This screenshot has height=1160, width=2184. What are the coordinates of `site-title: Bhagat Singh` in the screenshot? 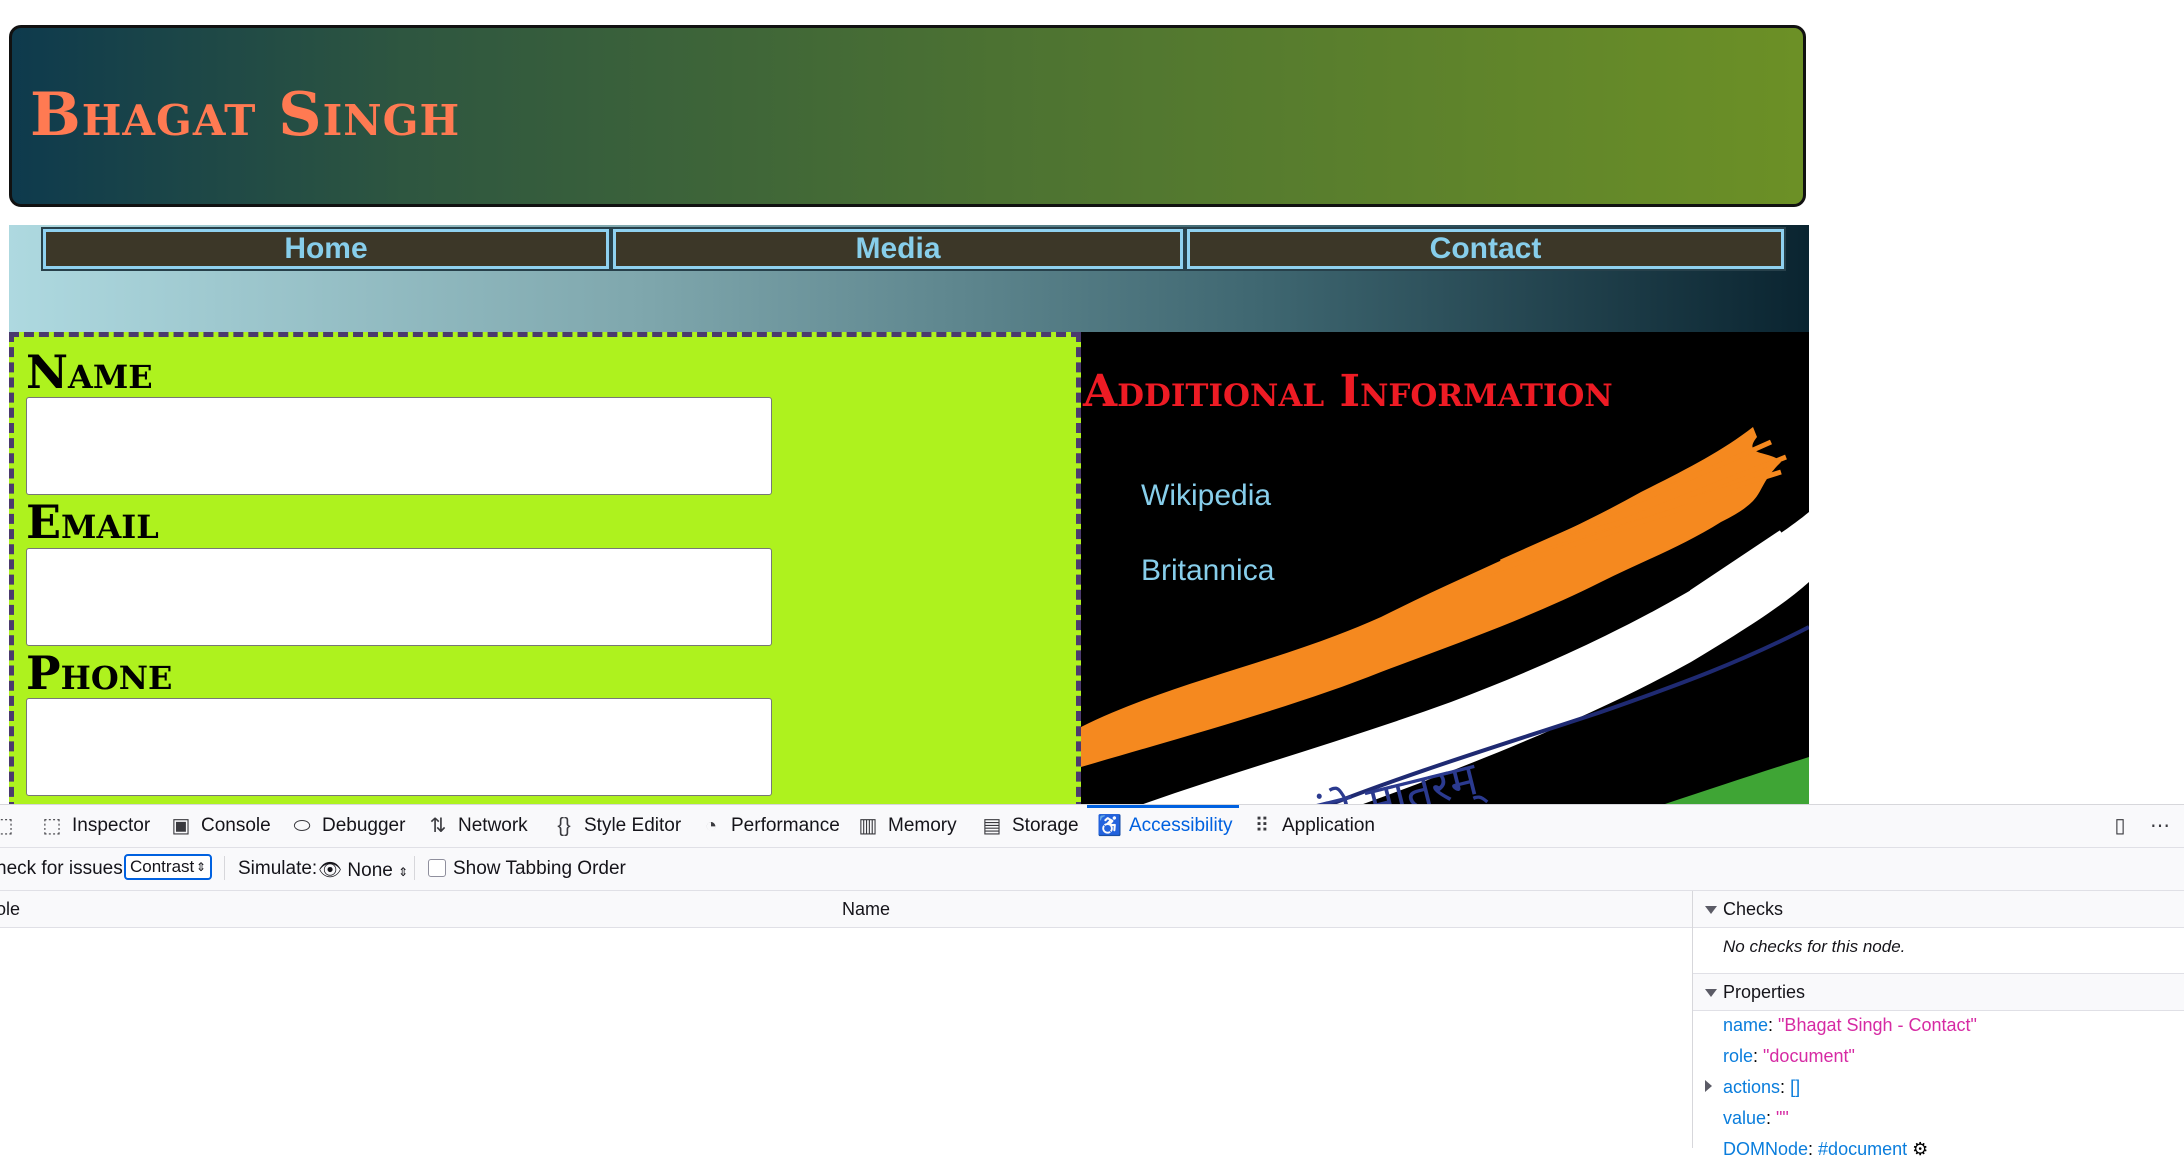 It's located at (245, 115).